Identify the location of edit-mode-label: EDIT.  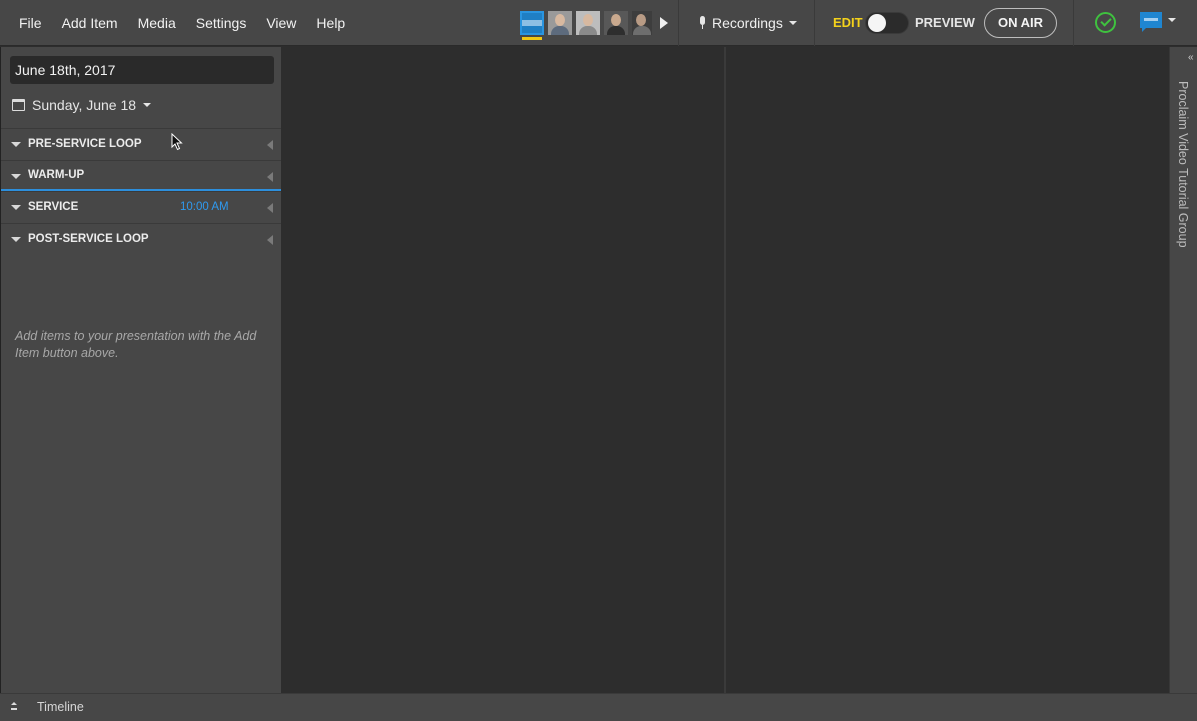
(848, 22).